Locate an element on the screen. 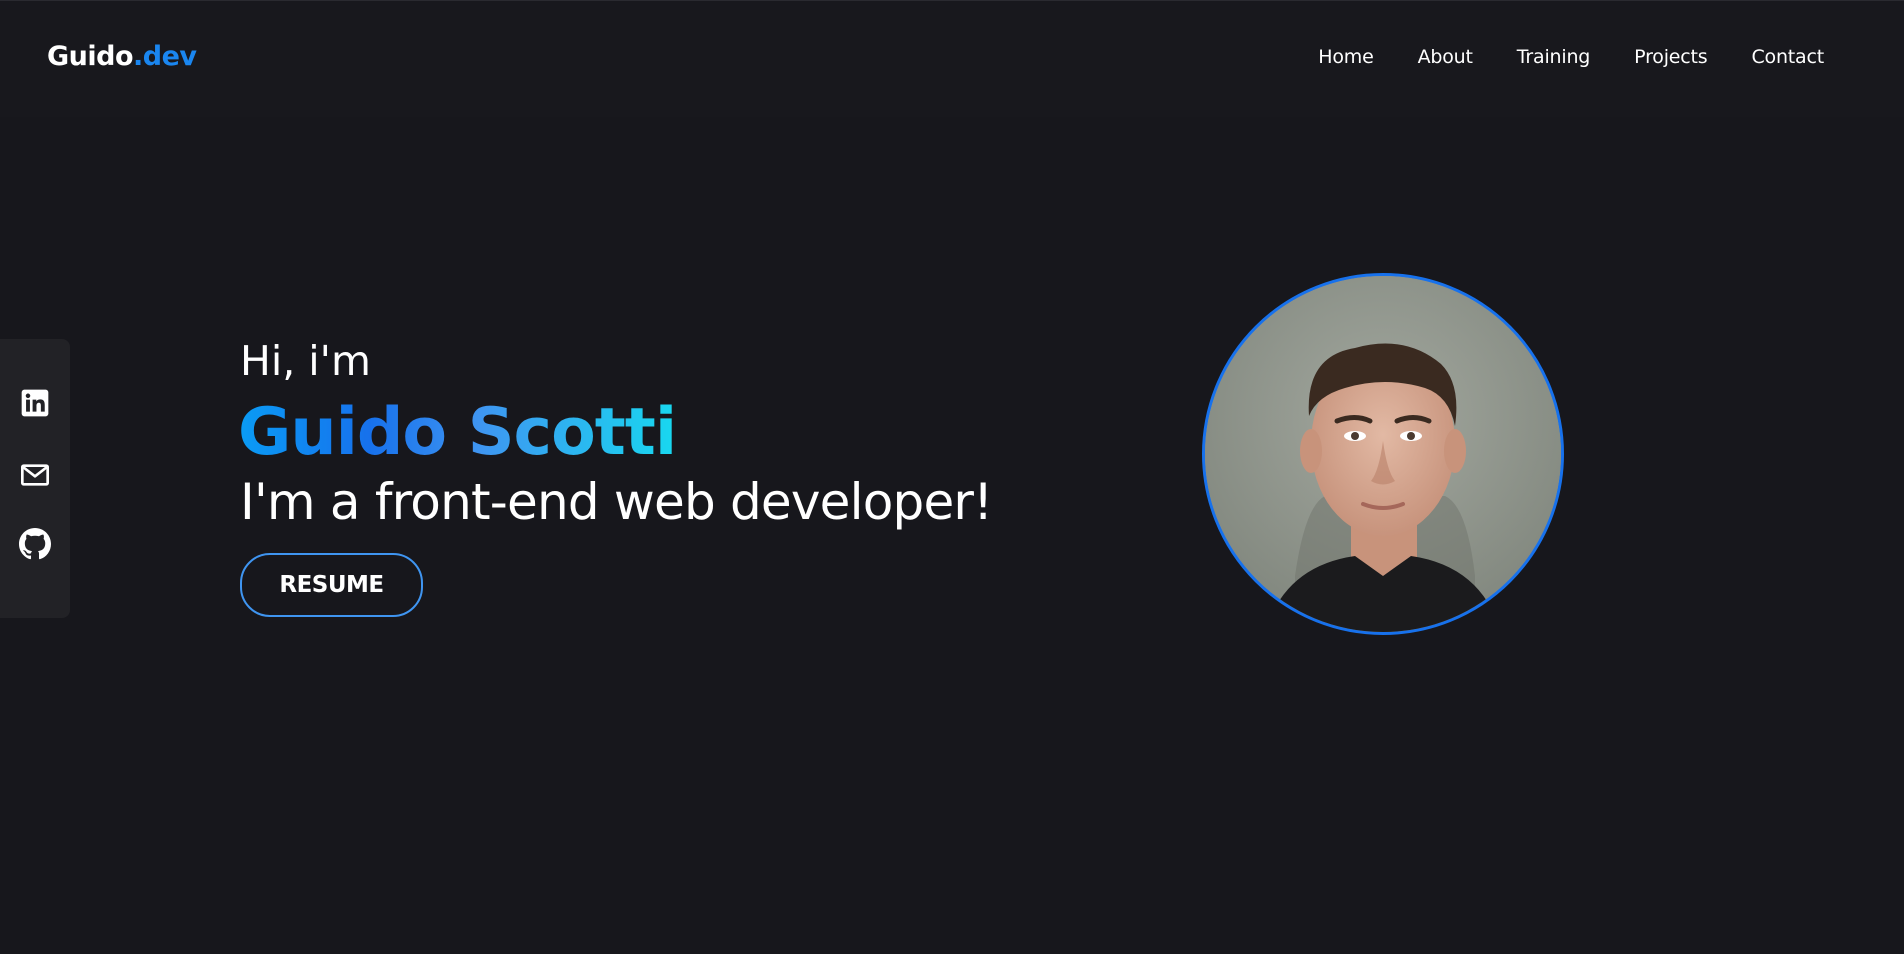 This screenshot has height=954, width=1904. main-nav: Home About Training Projects Contact is located at coordinates (1571, 57).